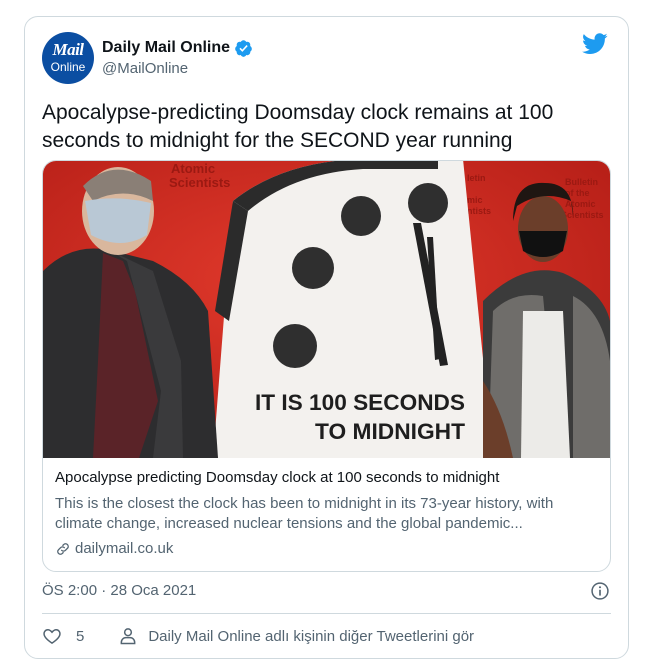  Describe the element at coordinates (595, 44) in the screenshot. I see `twitter-bird-icon` at that location.